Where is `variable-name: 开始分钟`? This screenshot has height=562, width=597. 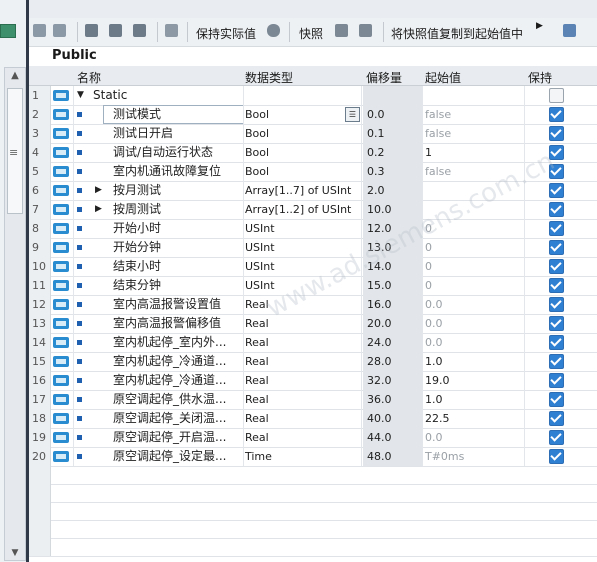 variable-name: 开始分钟 is located at coordinates (137, 247).